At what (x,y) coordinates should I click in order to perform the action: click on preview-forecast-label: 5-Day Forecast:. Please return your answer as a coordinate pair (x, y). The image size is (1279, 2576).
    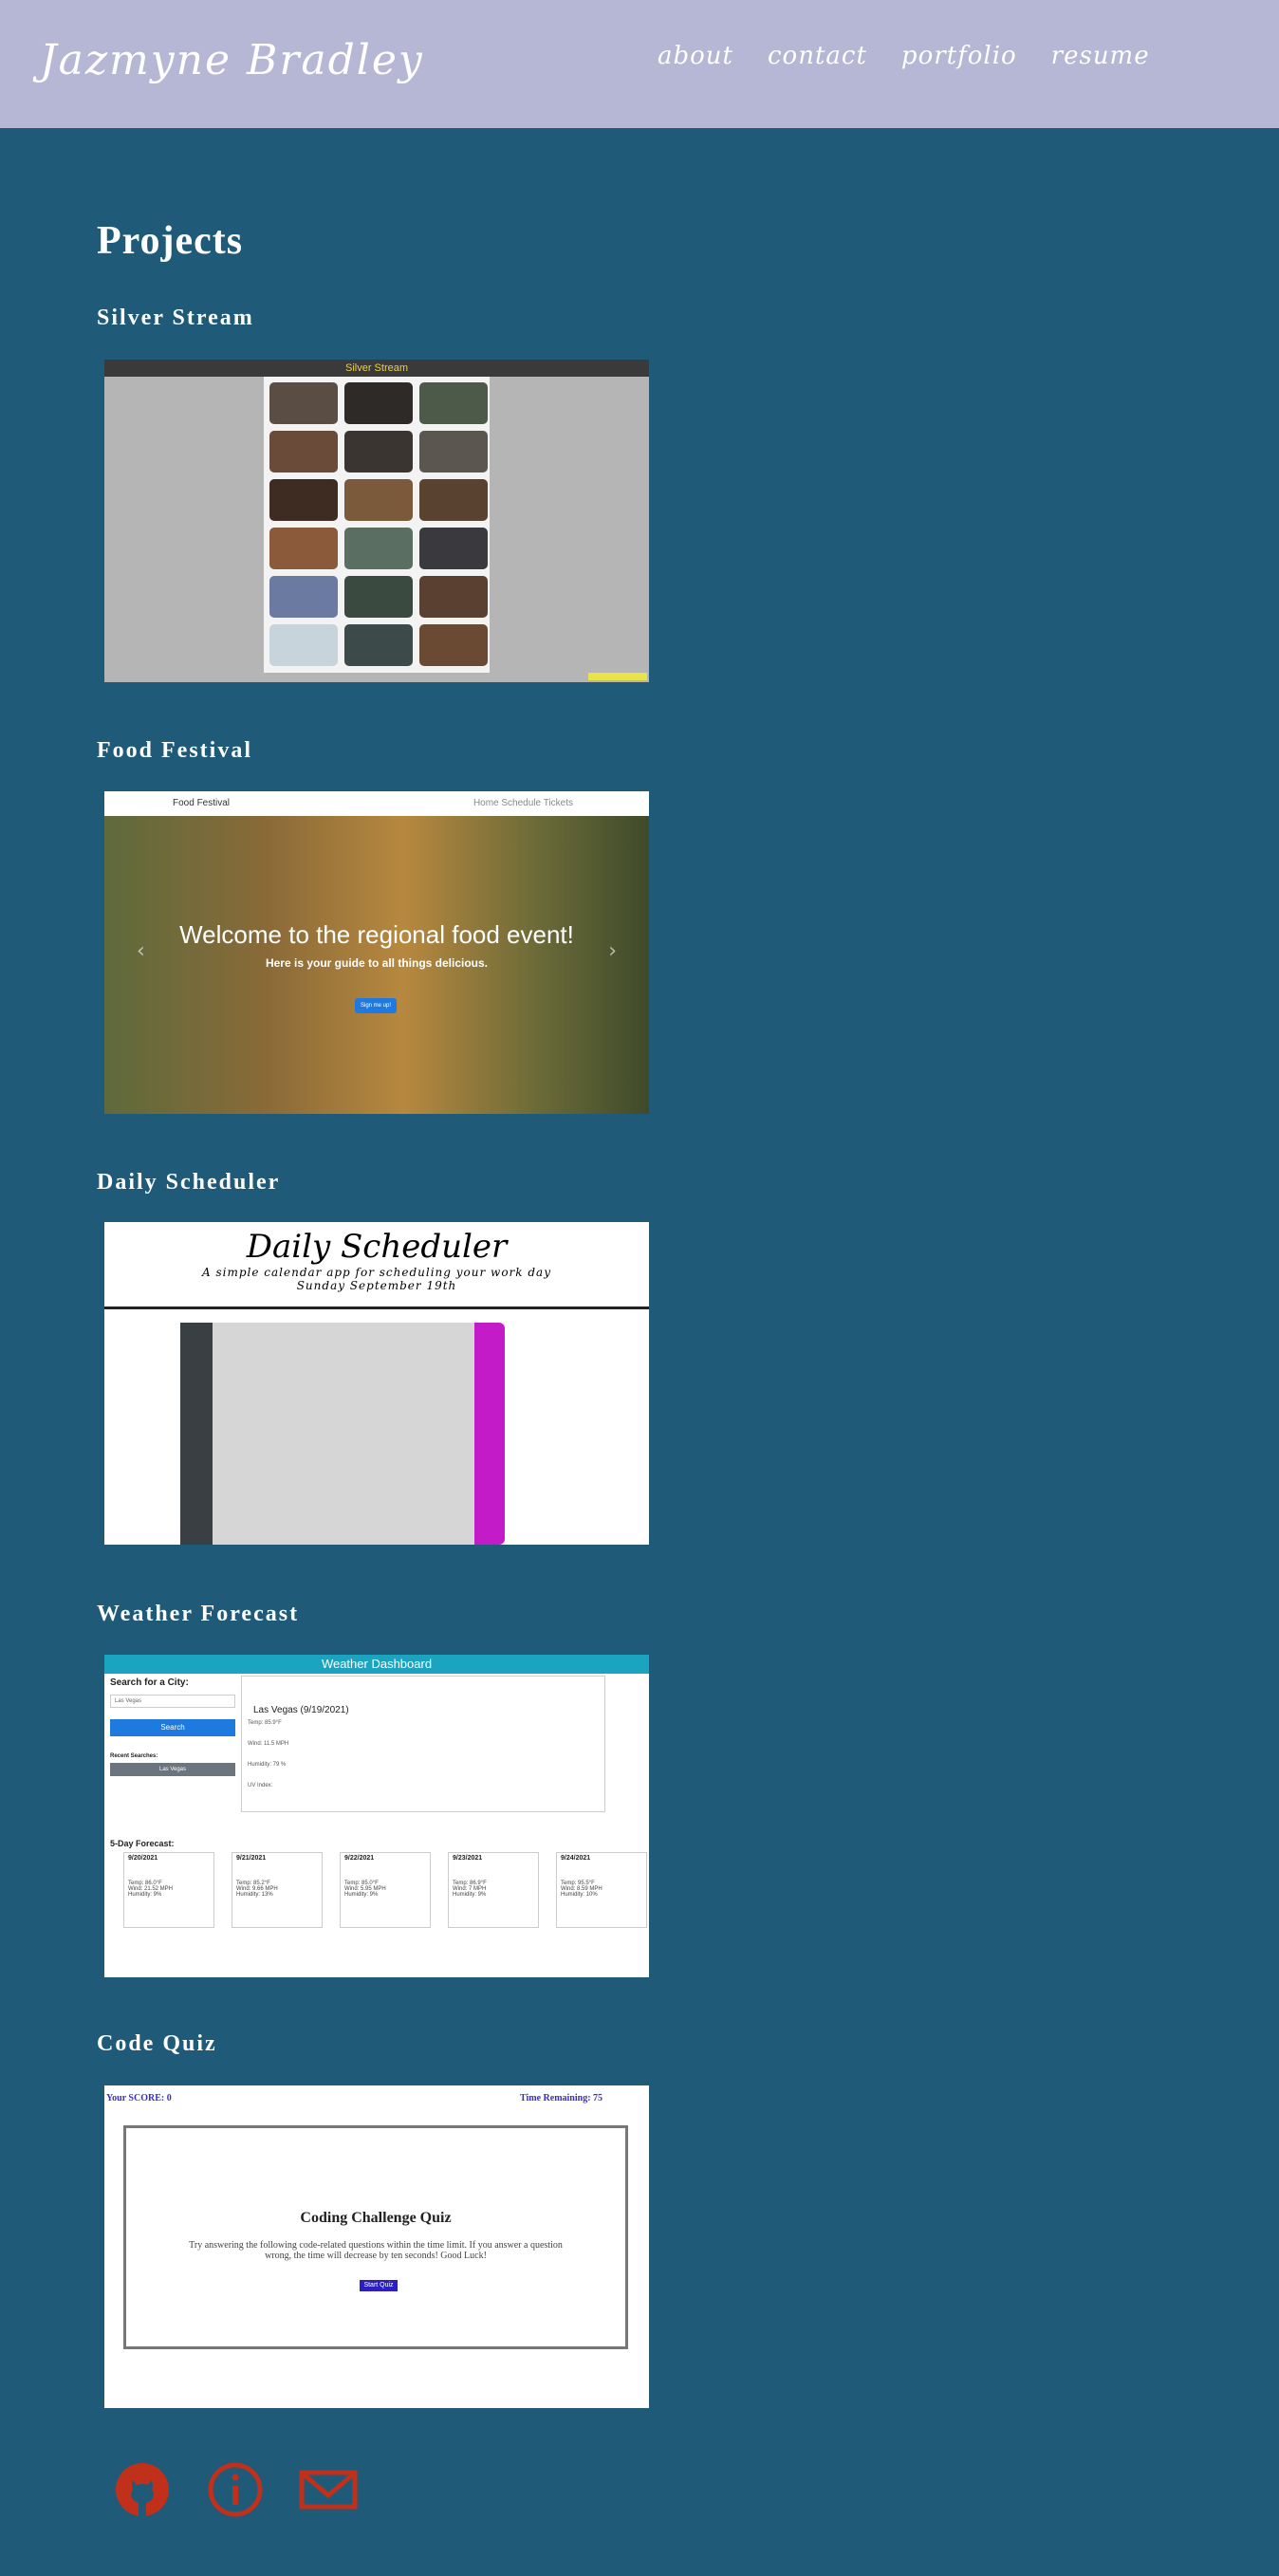
    Looking at the image, I should click on (142, 1843).